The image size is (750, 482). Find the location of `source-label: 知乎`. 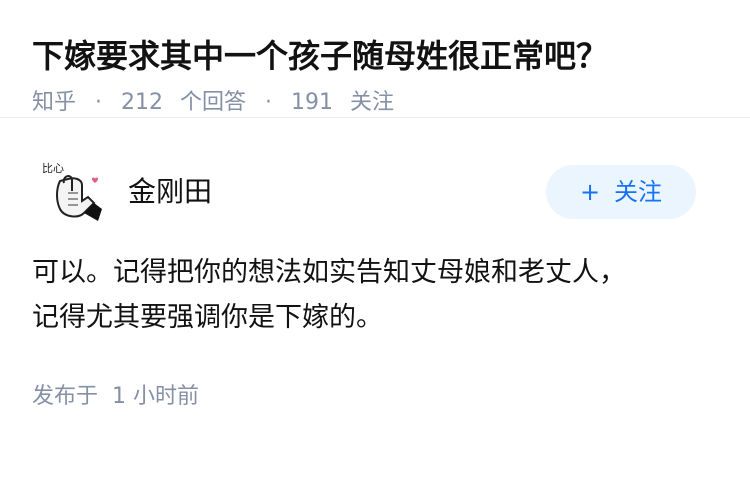

source-label: 知乎 is located at coordinates (54, 102).